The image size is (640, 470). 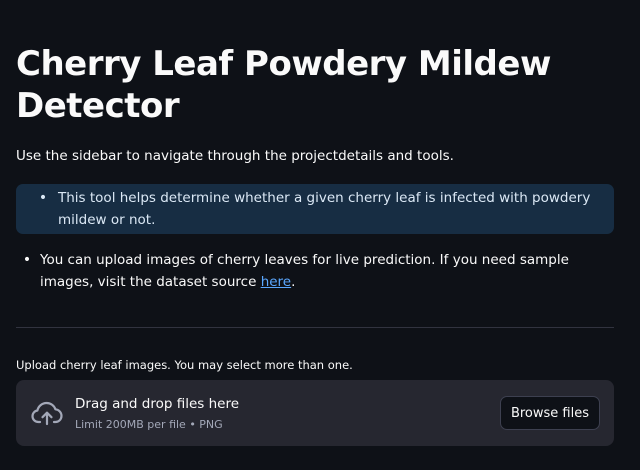 I want to click on list-item-text-end: ., so click(x=293, y=282).